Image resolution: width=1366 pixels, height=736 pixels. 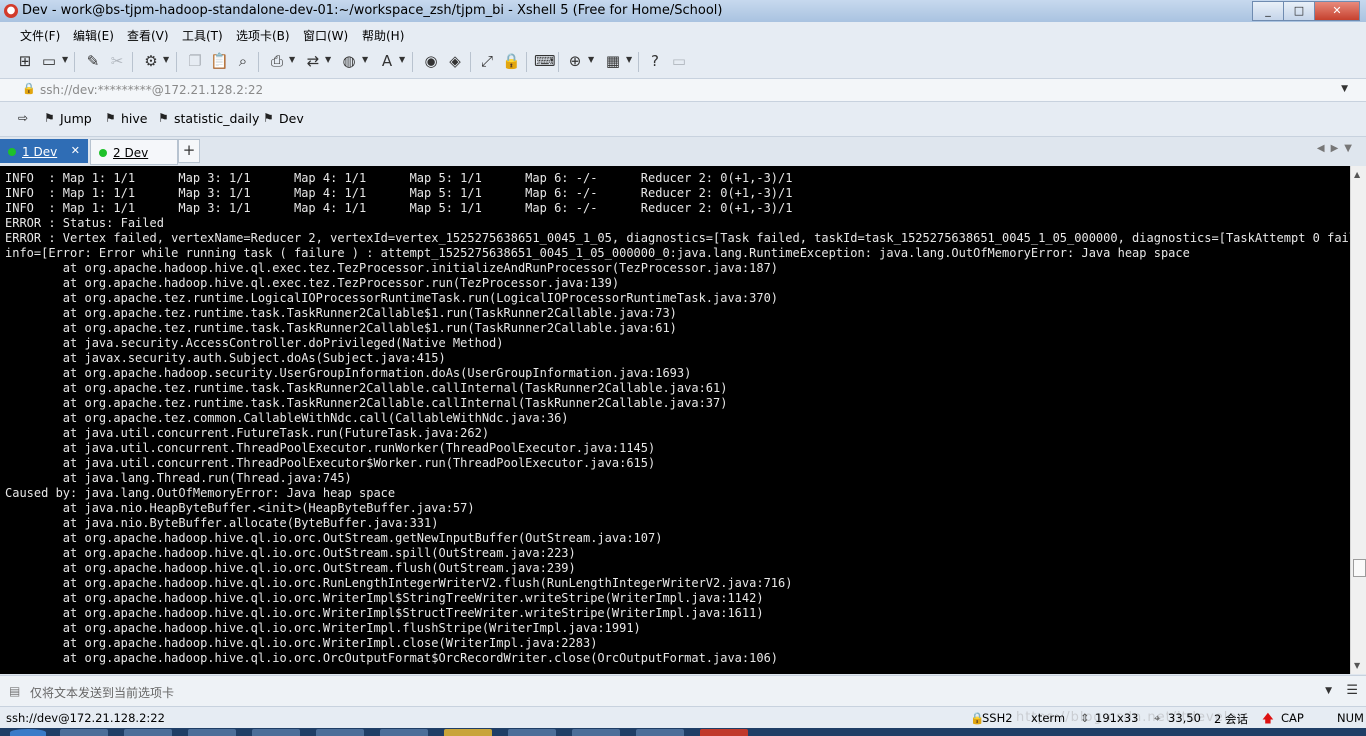 I want to click on menu-help: 帮助(H), so click(x=383, y=35).